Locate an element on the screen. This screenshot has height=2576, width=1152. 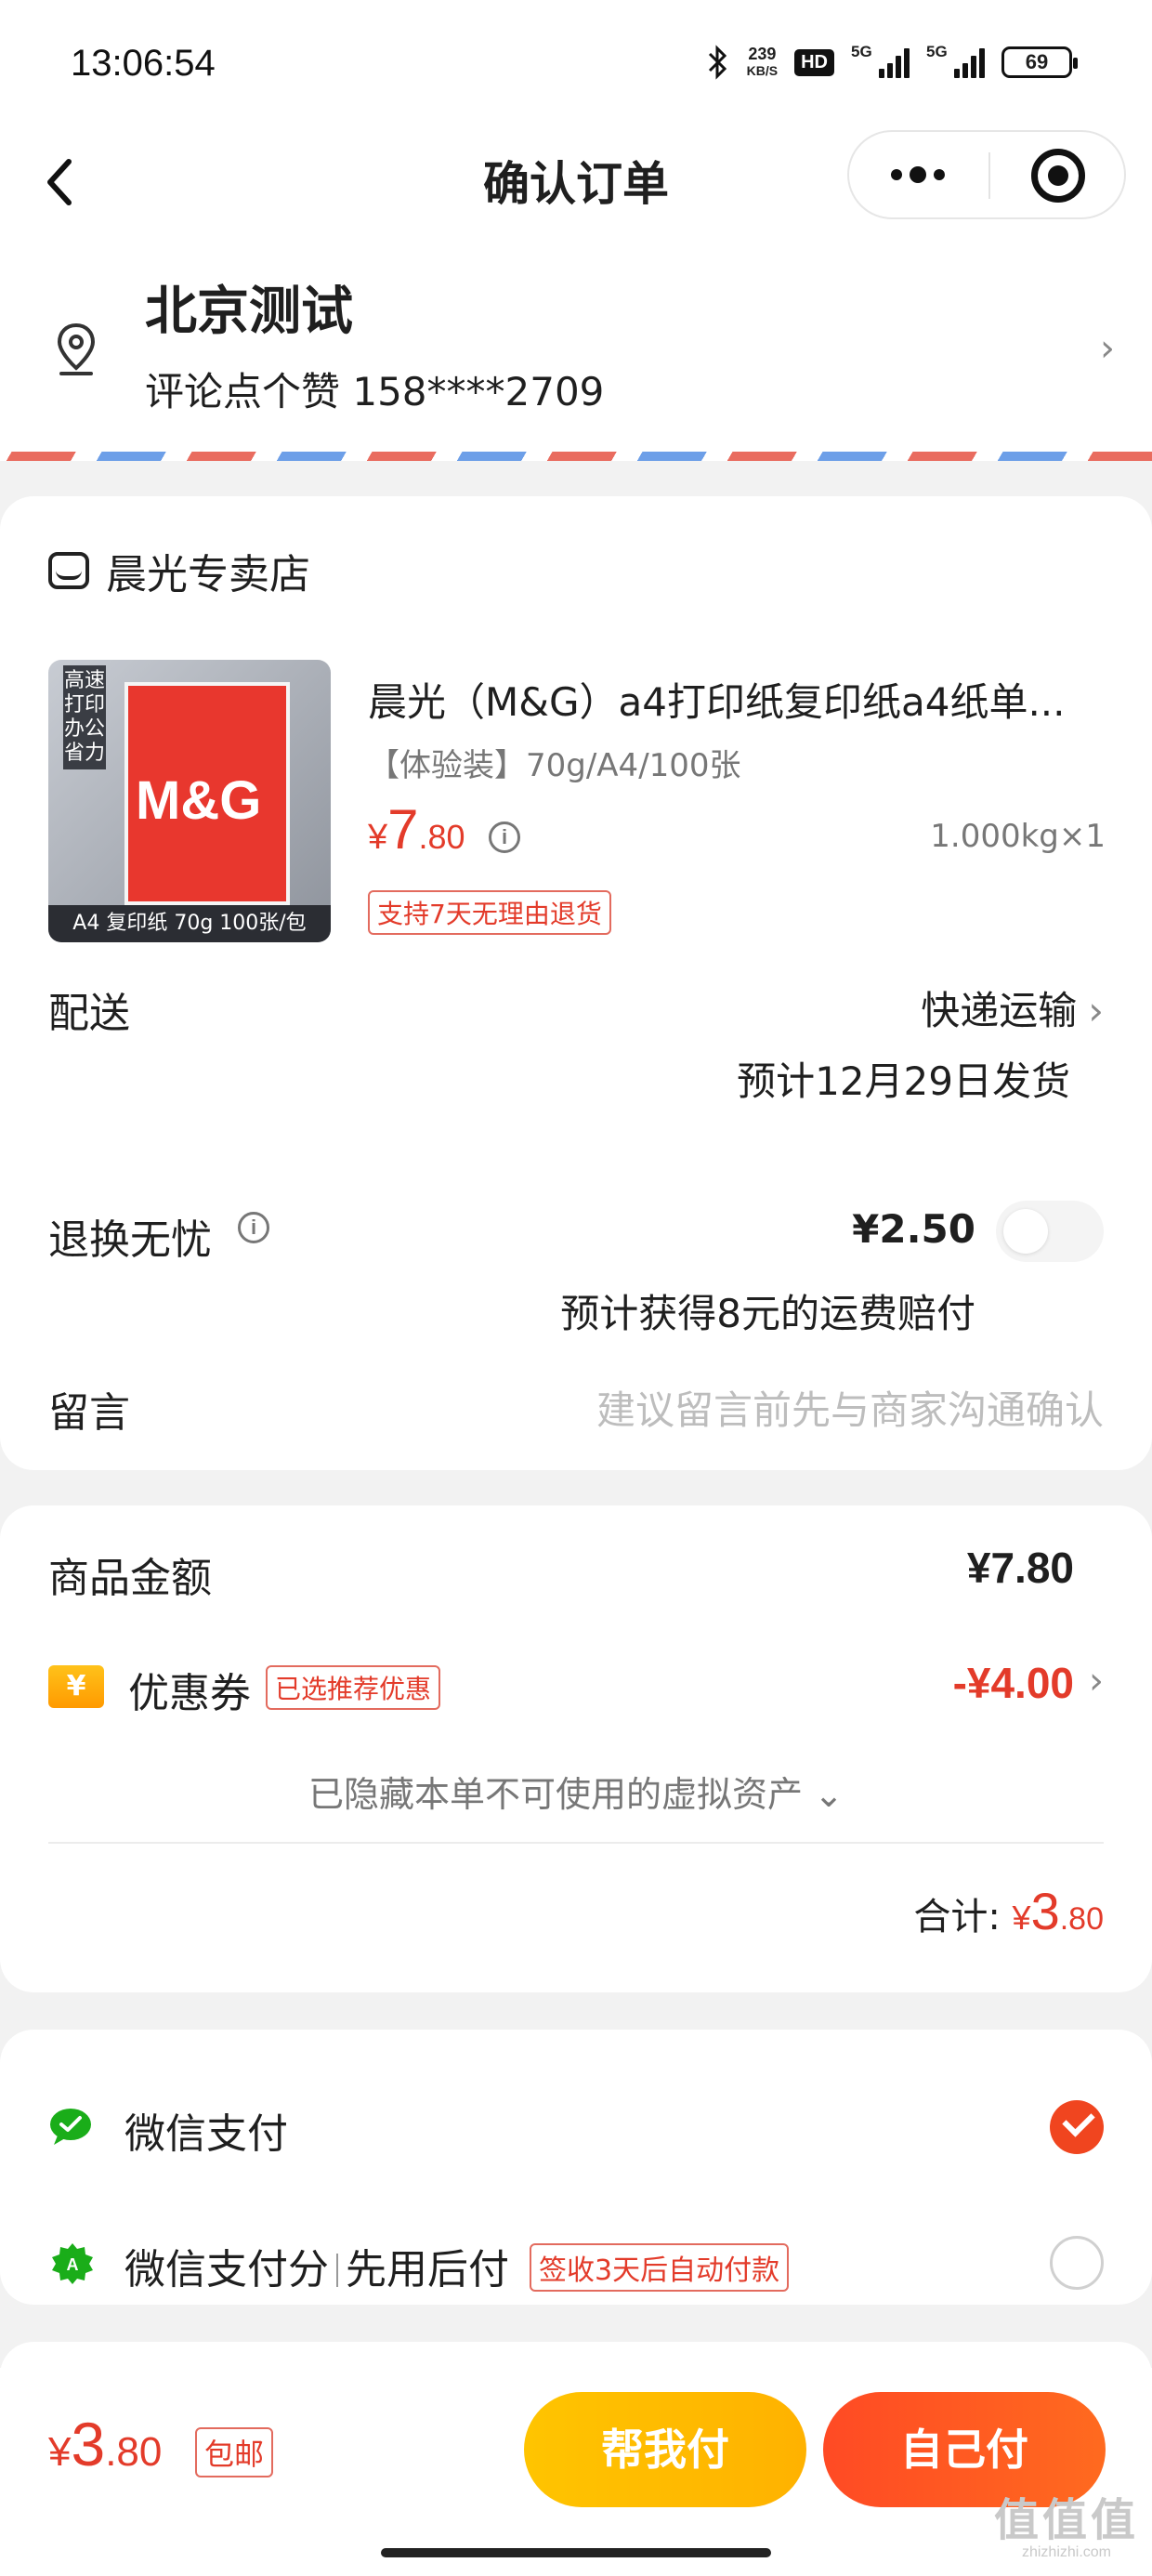
return-info-icon: i is located at coordinates (253, 1227).